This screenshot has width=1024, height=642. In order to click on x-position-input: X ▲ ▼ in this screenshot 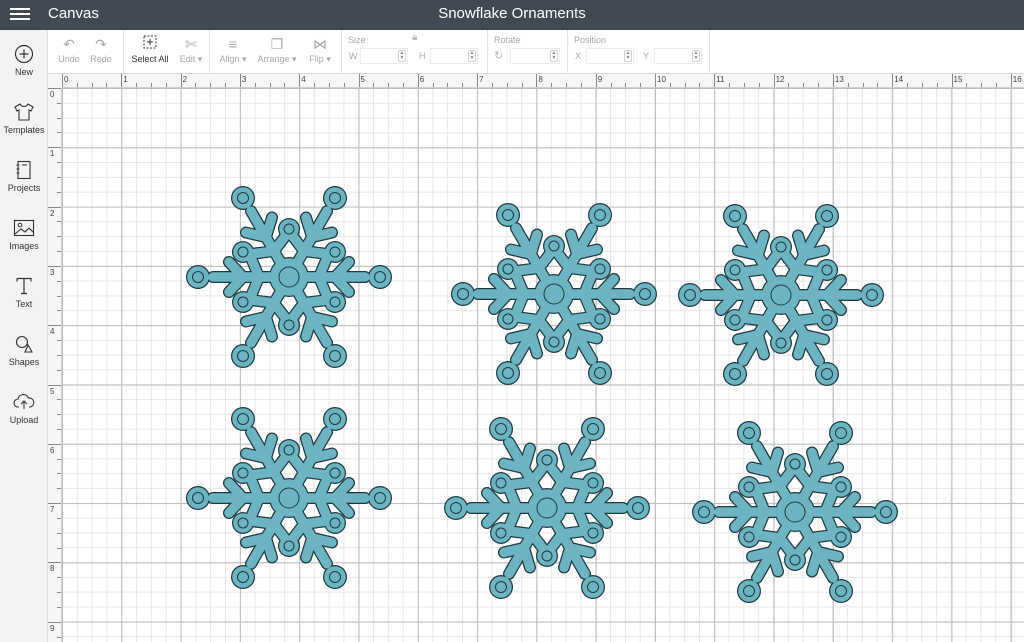, I will do `click(604, 56)`.